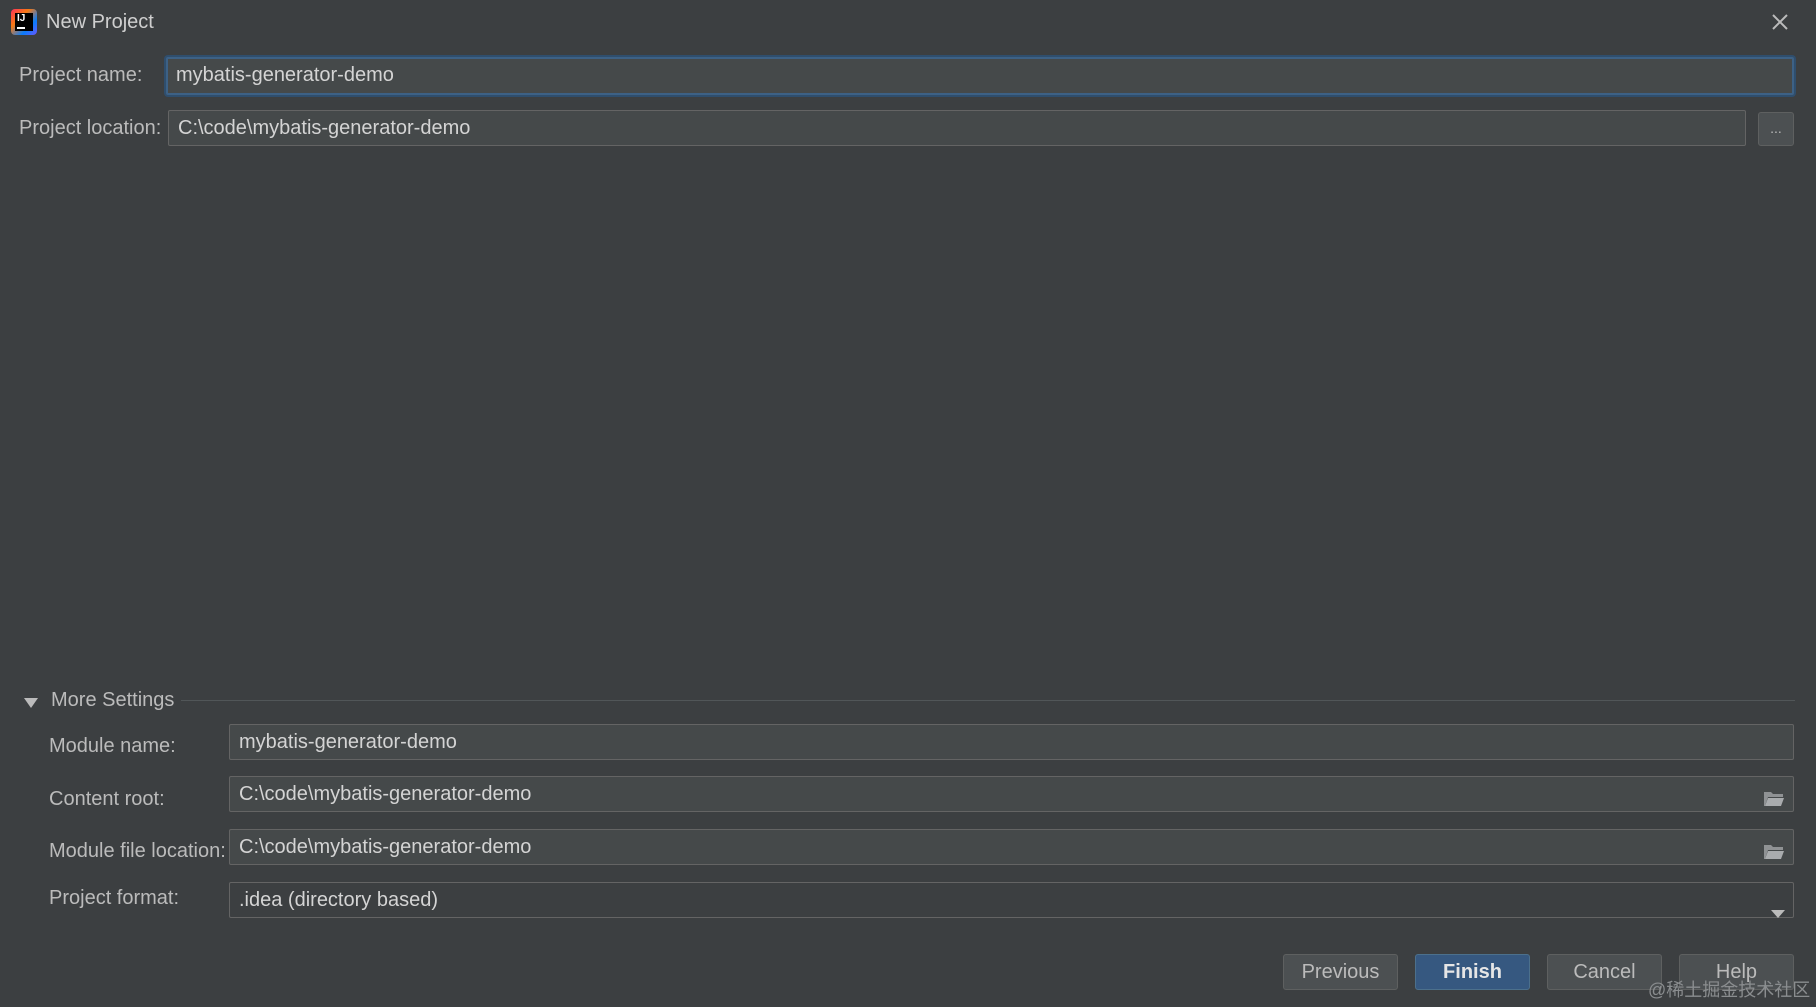 This screenshot has height=1007, width=1816. What do you see at coordinates (1340, 972) in the screenshot?
I see `previous-button: Previous` at bounding box center [1340, 972].